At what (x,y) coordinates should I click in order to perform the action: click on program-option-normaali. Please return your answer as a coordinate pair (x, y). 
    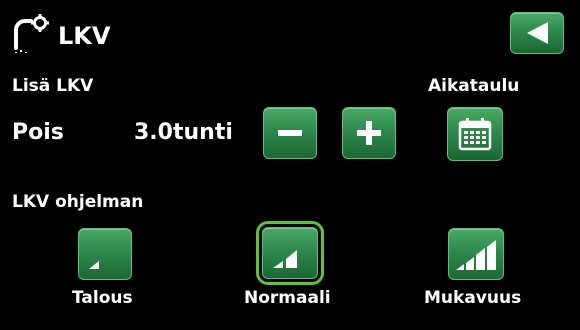
    Looking at the image, I should click on (290, 253).